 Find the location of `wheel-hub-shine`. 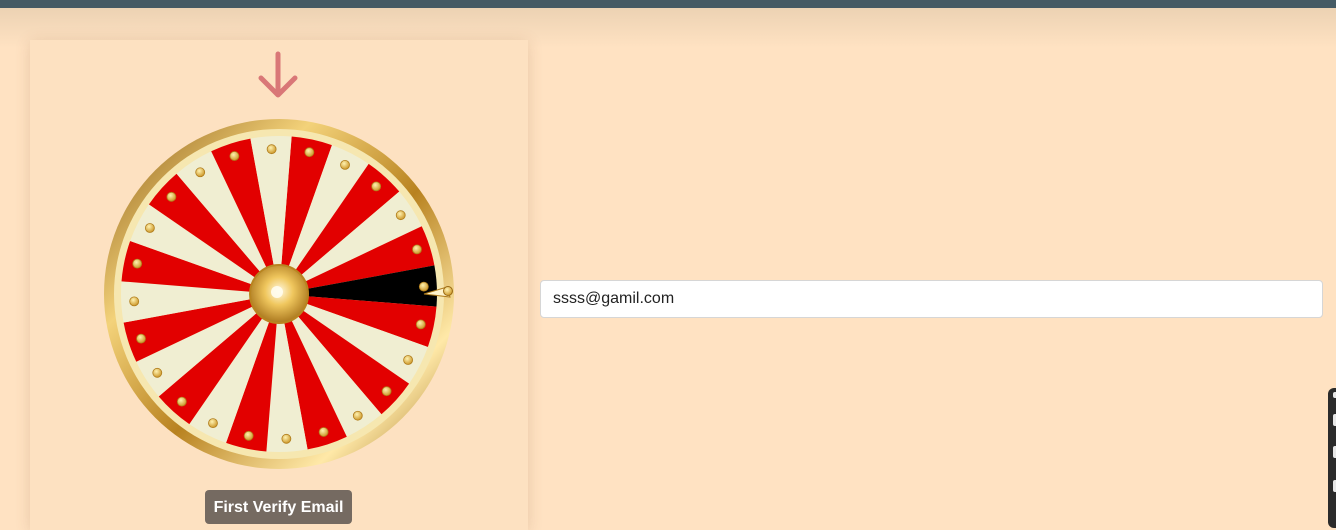

wheel-hub-shine is located at coordinates (277, 292).